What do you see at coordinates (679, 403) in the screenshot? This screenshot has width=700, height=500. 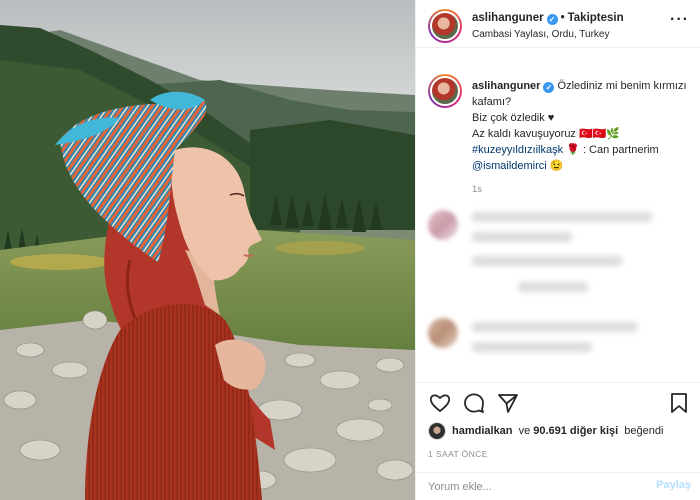 I see `bookmark-icon` at bounding box center [679, 403].